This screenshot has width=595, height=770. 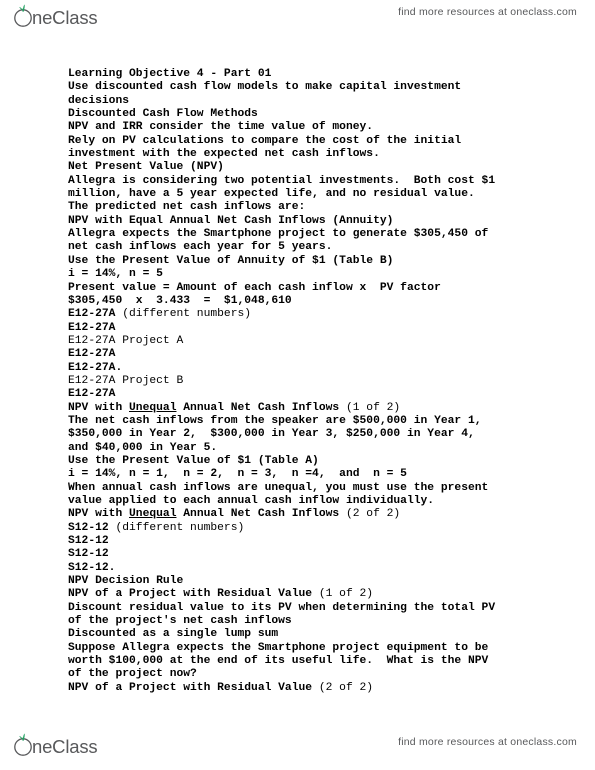 What do you see at coordinates (173, 634) in the screenshot?
I see `document-line: Discounted as a single lump sum` at bounding box center [173, 634].